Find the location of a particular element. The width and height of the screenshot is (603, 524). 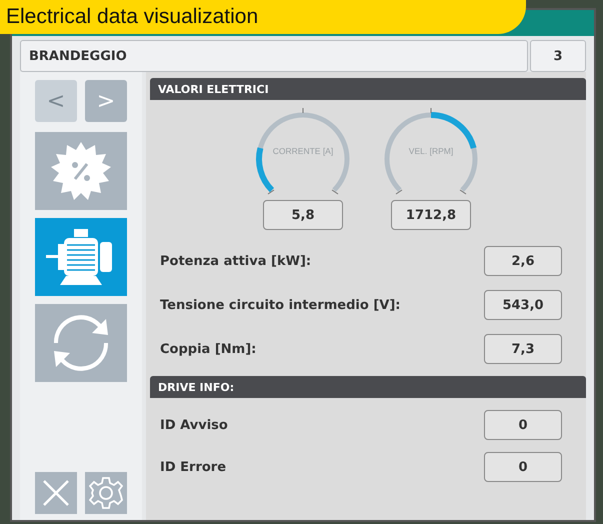

close-icon is located at coordinates (56, 493).